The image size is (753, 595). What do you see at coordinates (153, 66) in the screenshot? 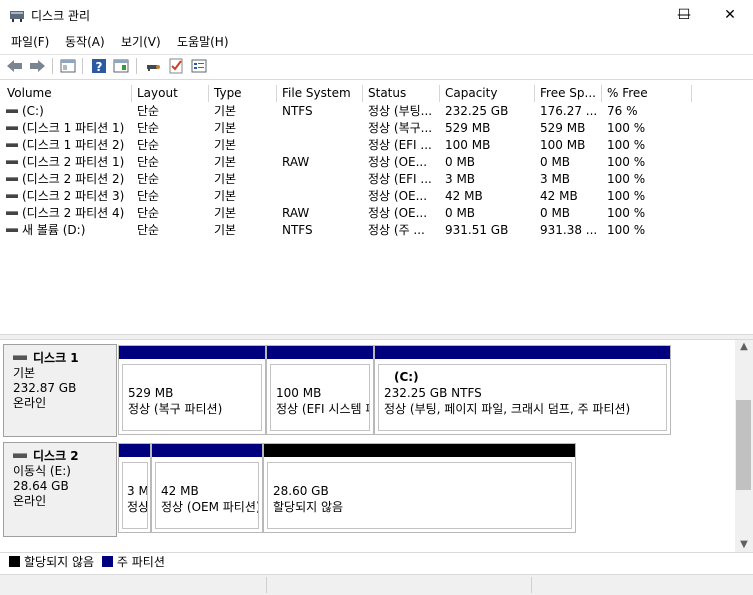
I see `connect-disk-button` at bounding box center [153, 66].